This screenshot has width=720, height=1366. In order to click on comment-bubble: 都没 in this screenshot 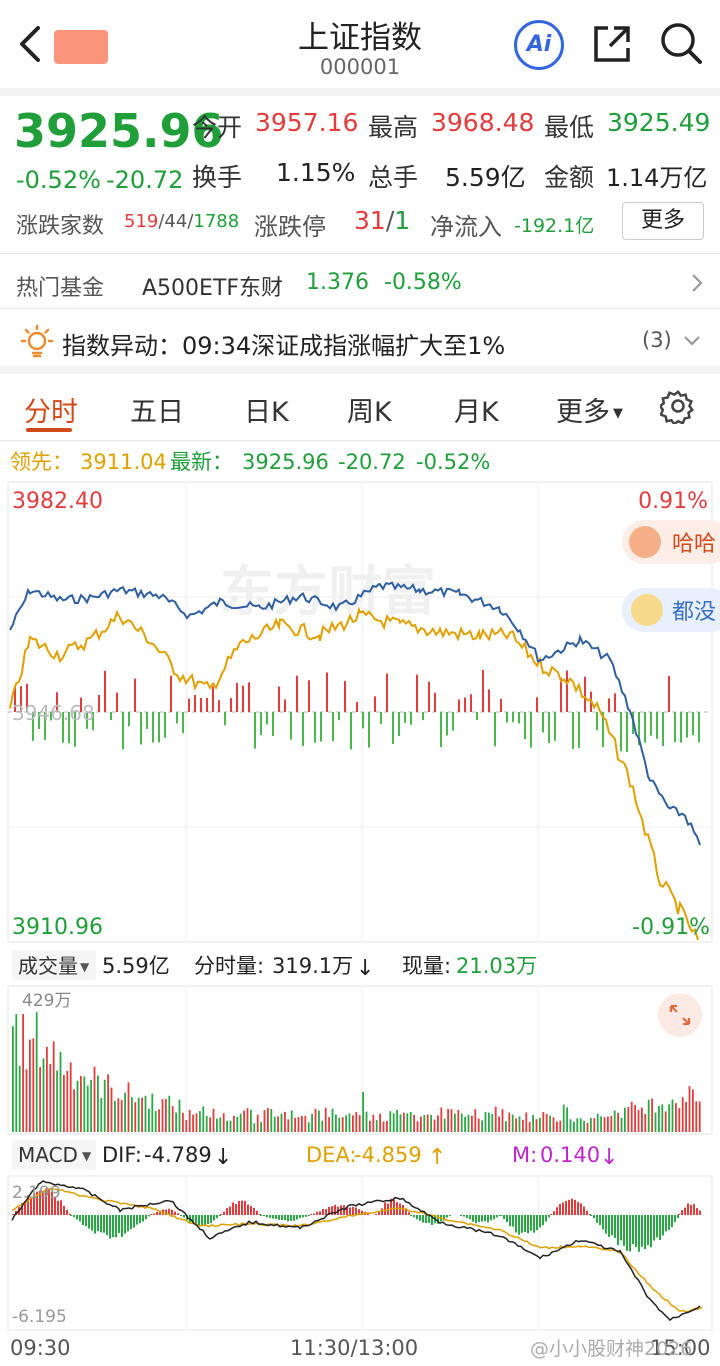, I will do `click(671, 610)`.